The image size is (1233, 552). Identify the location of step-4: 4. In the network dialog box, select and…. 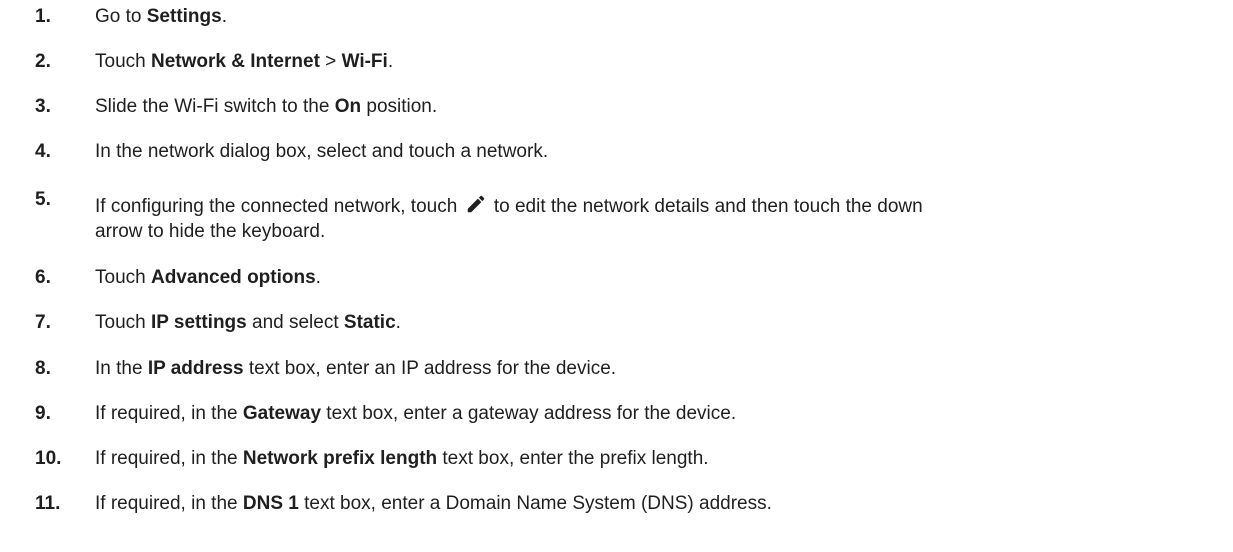
(616, 166).